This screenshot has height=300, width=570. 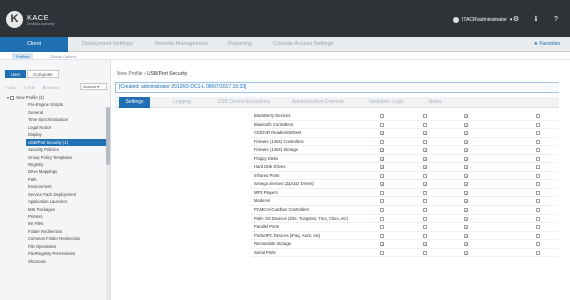 I want to click on tree-item: Environment, so click(x=54, y=186).